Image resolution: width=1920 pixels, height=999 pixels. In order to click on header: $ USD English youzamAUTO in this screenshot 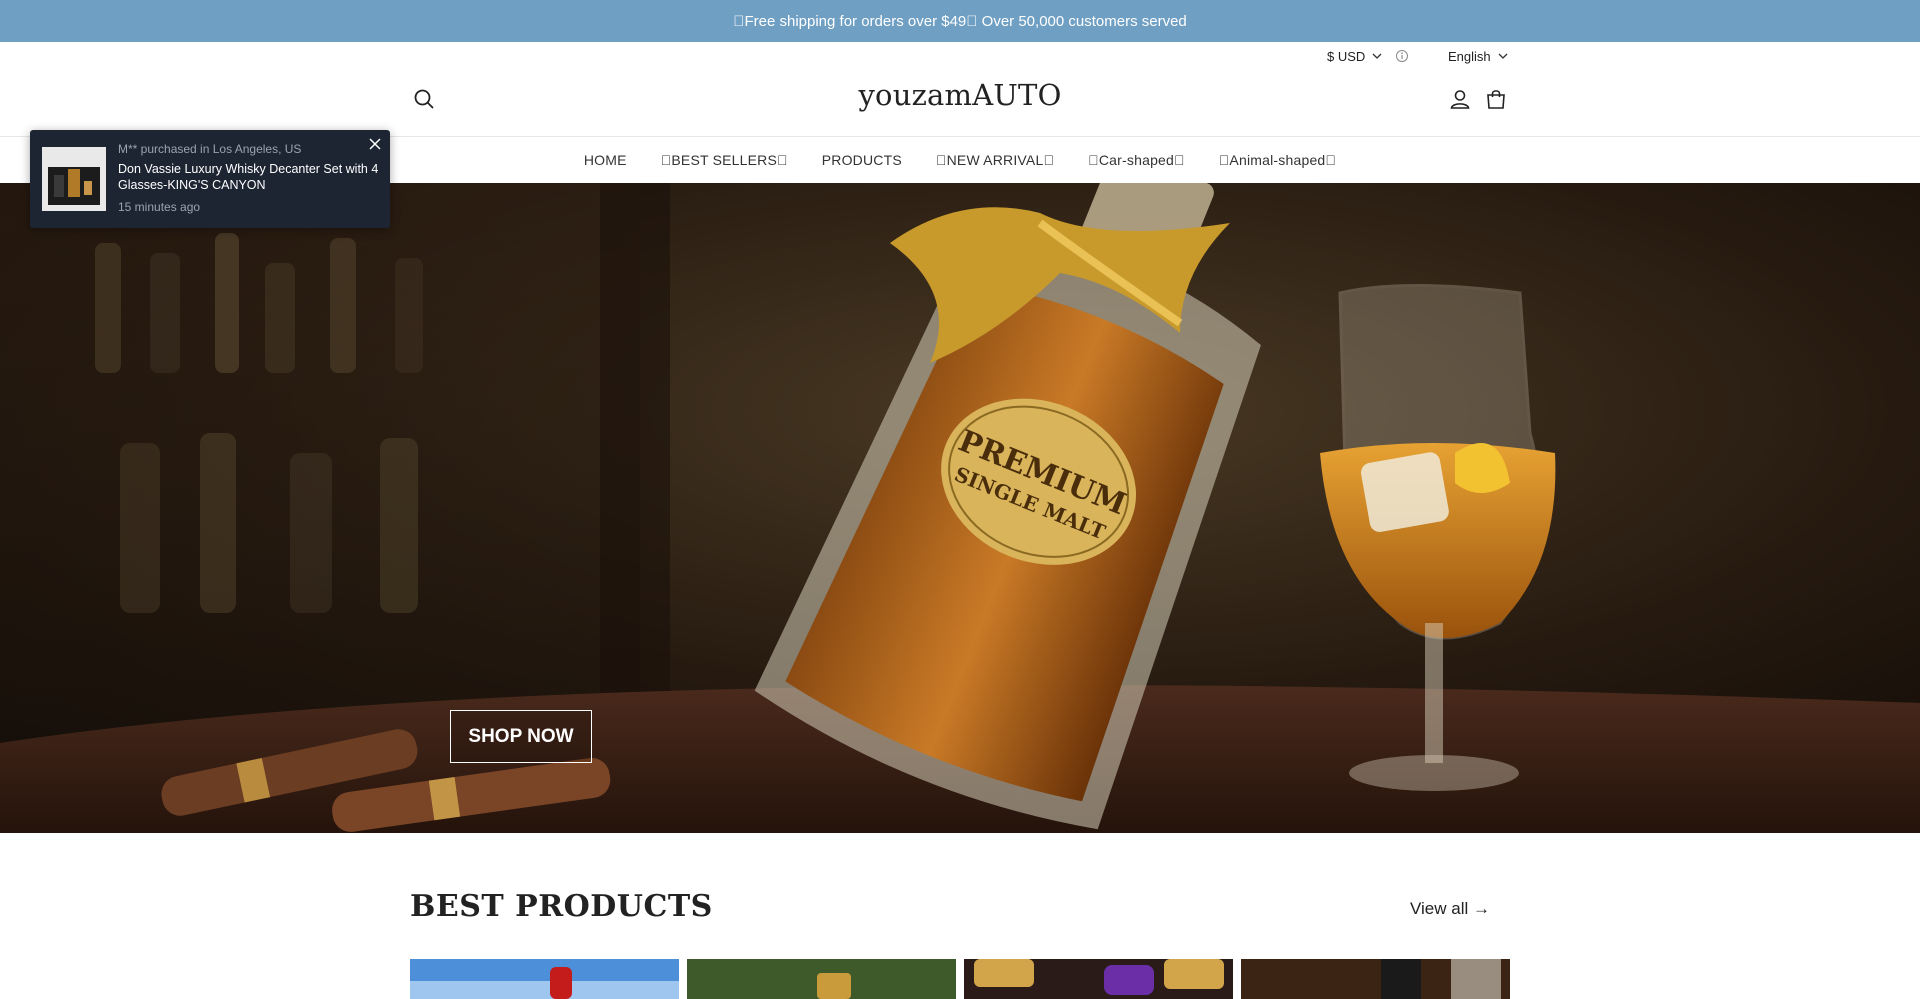, I will do `click(960, 89)`.